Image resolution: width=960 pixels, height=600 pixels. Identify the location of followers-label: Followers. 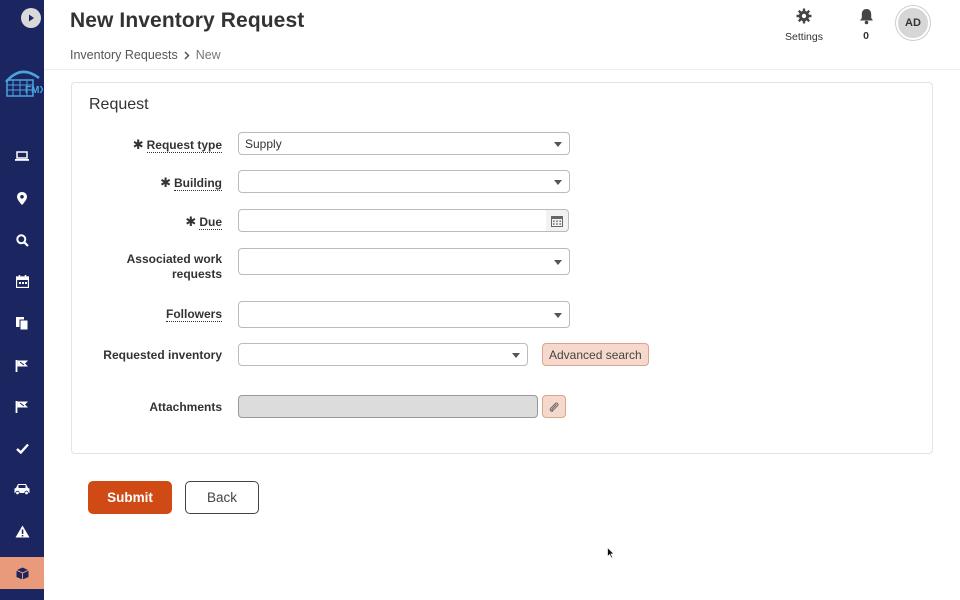
(193, 314).